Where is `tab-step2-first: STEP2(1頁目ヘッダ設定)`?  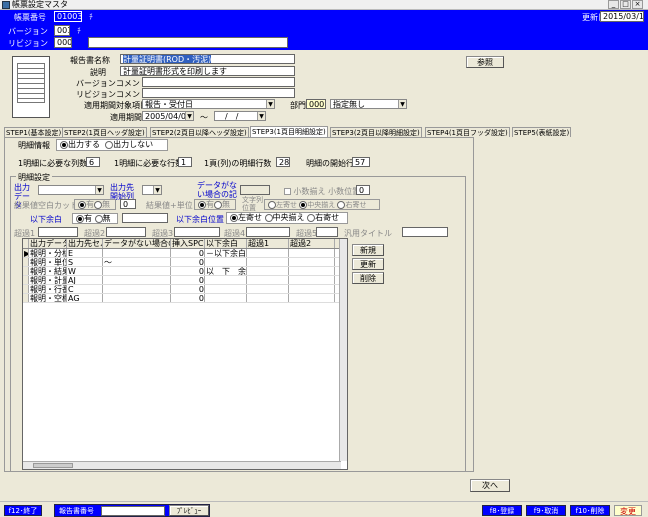 tab-step2-first: STEP2(1頁目ヘッダ設定) is located at coordinates (104, 132).